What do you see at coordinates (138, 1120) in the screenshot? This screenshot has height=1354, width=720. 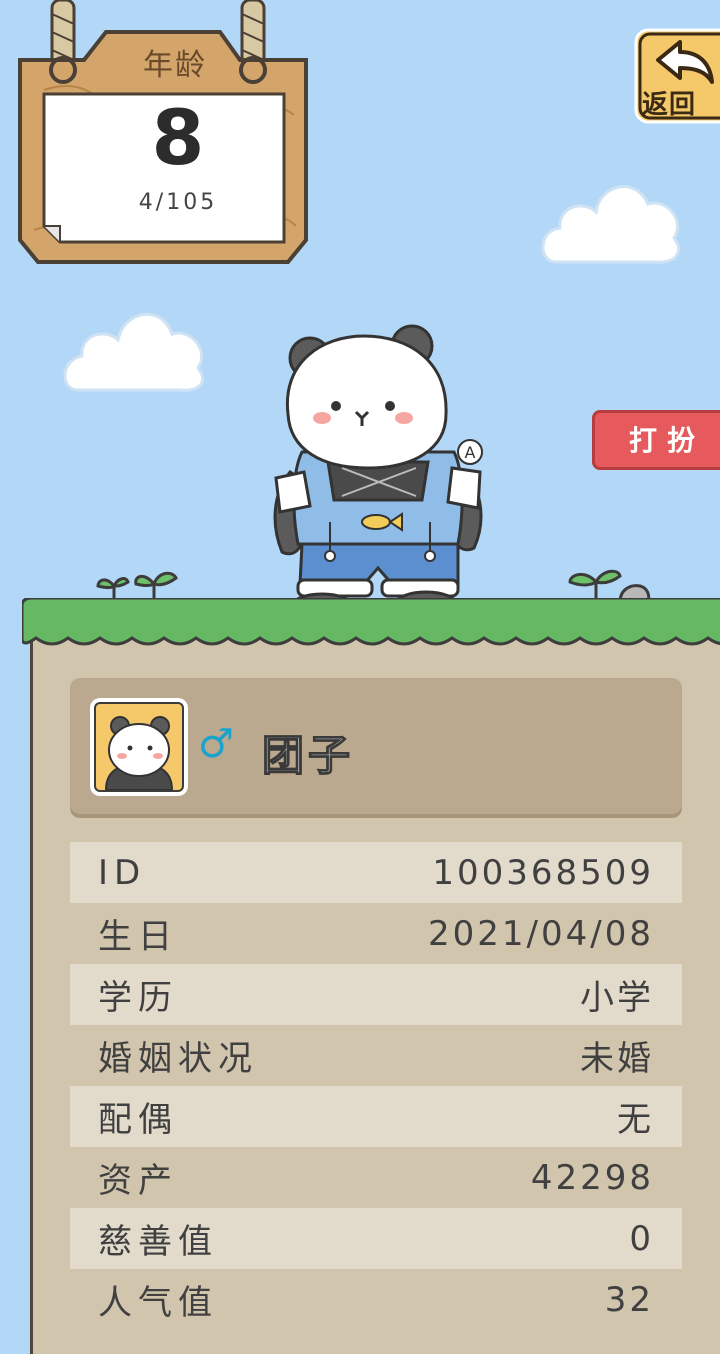 I see `row-label: 配偶` at bounding box center [138, 1120].